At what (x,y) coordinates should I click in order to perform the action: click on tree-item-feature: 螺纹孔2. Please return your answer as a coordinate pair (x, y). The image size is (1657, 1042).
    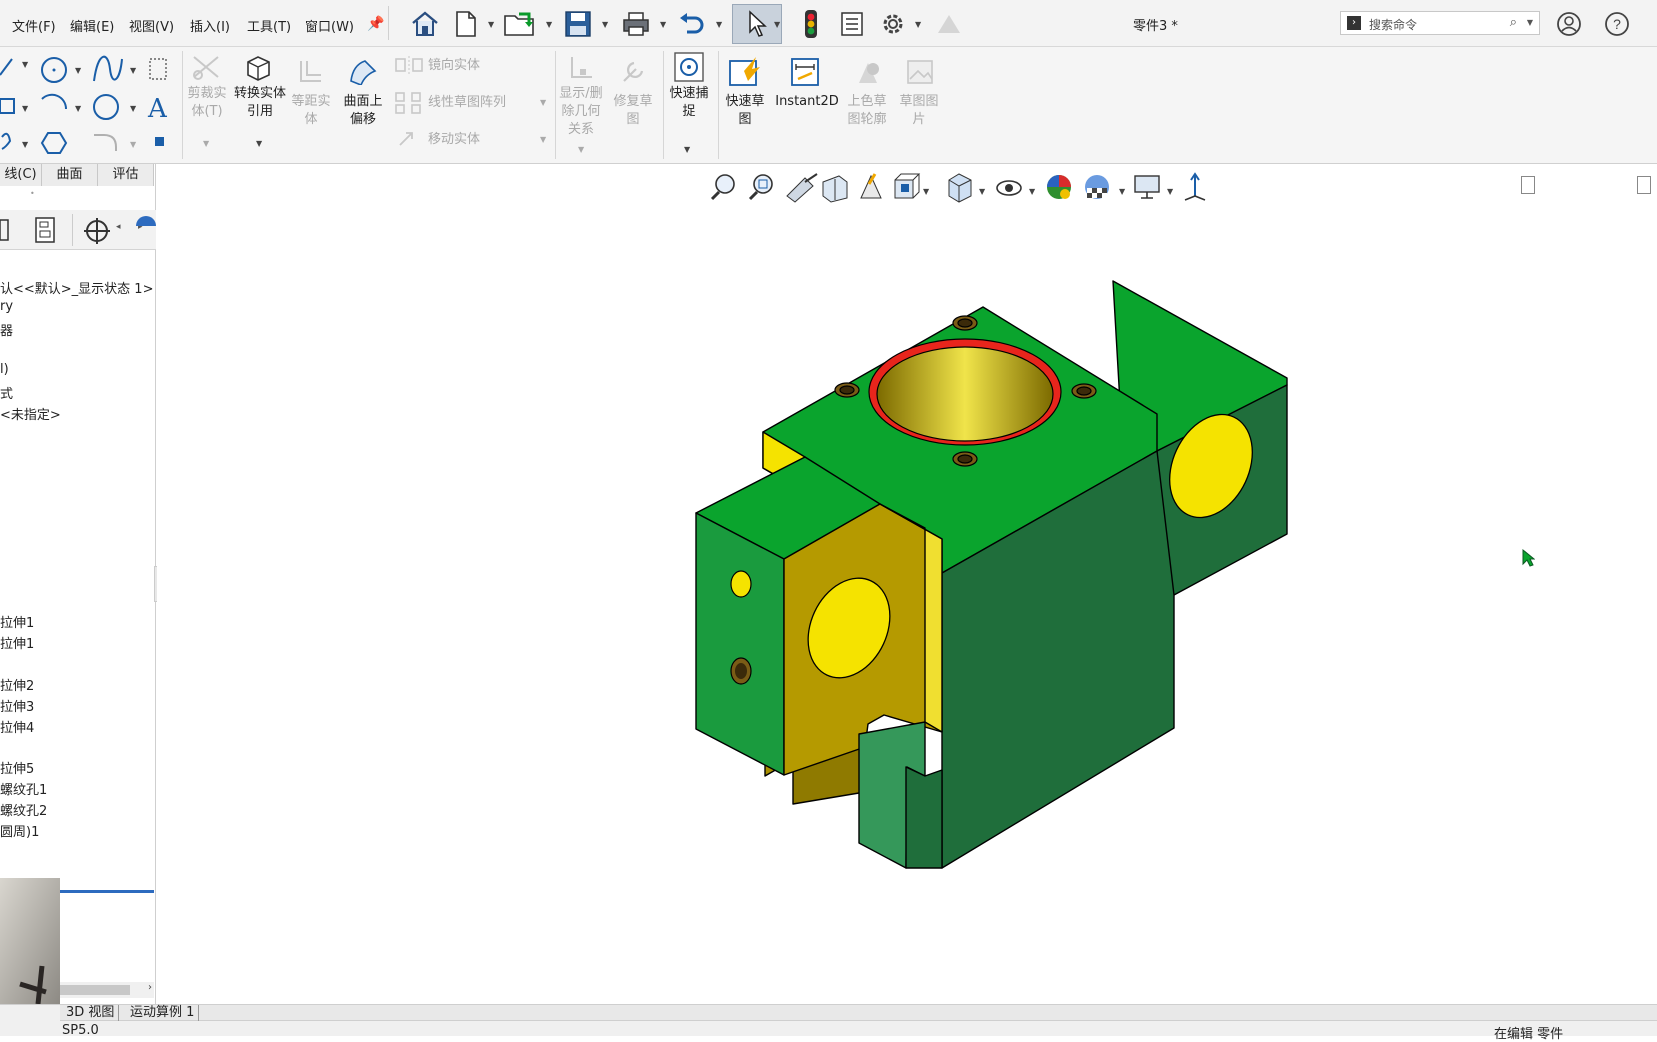
    Looking at the image, I should click on (23, 809).